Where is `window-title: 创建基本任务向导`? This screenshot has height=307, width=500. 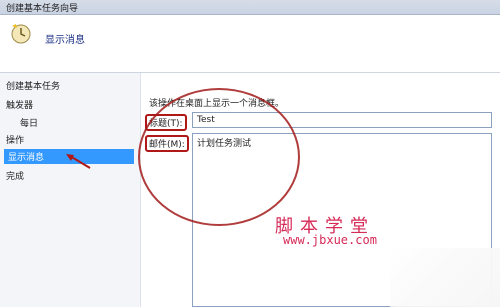
window-title: 创建基本任务向导 is located at coordinates (42, 9).